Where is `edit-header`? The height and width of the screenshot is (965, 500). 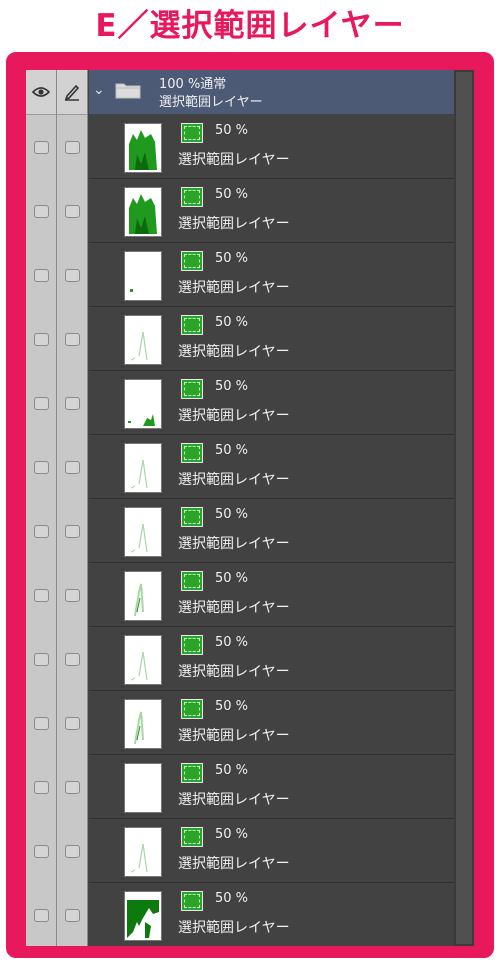
edit-header is located at coordinates (72, 92).